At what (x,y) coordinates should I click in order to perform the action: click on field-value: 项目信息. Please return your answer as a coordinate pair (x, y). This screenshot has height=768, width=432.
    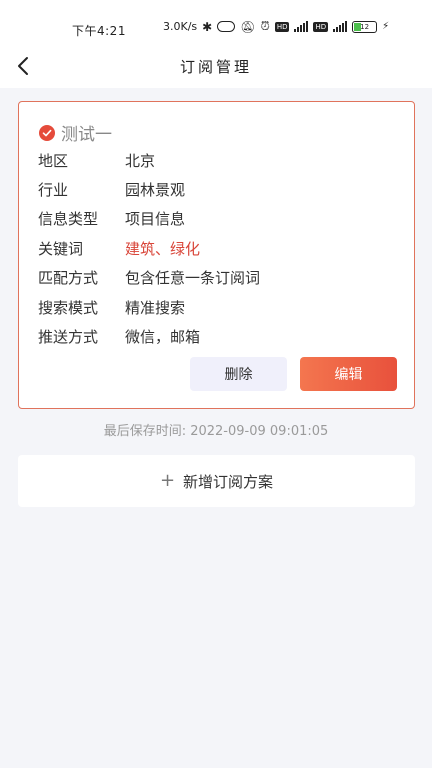
    Looking at the image, I should click on (155, 218).